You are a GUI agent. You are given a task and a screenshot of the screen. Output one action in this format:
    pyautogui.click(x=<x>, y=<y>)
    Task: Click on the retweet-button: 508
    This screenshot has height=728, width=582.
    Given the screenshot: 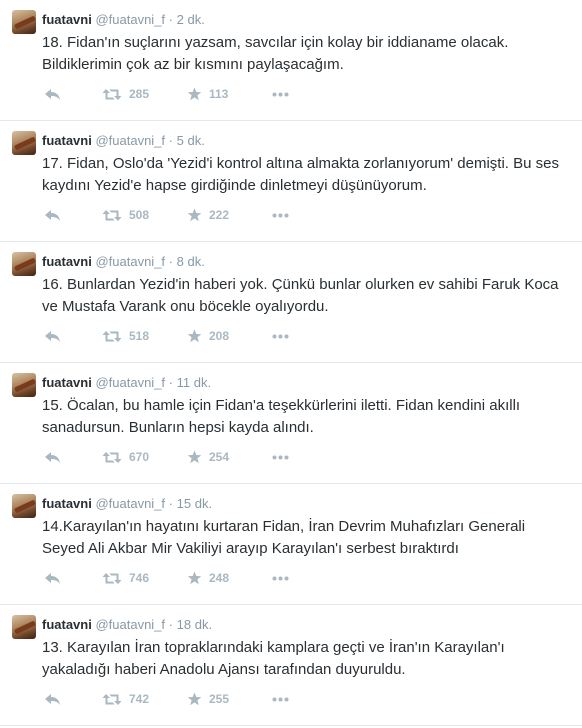 What is the action you would take?
    pyautogui.click(x=125, y=215)
    